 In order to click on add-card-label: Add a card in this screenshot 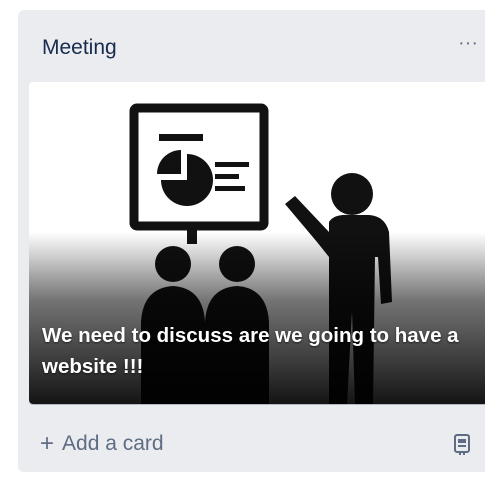, I will do `click(113, 443)`.